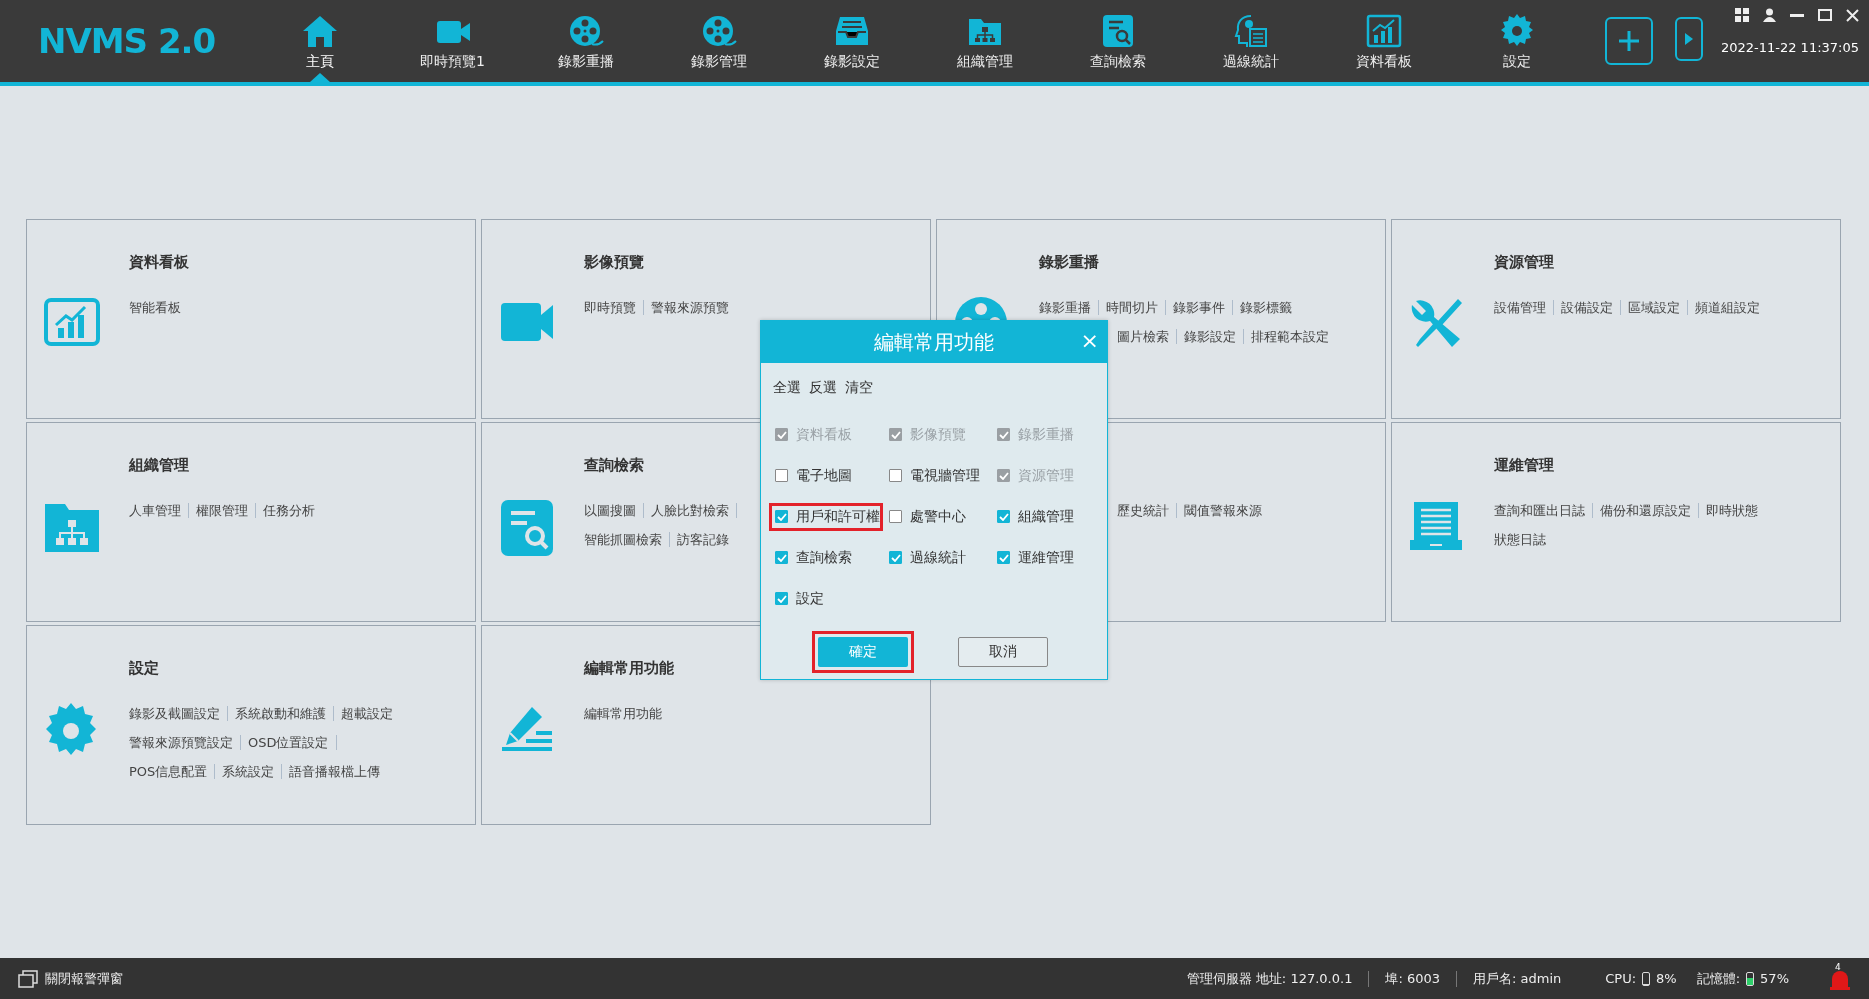 The width and height of the screenshot is (1869, 999). Describe the element at coordinates (934, 342) in the screenshot. I see `dialog-title: 編輯常用功能` at that location.